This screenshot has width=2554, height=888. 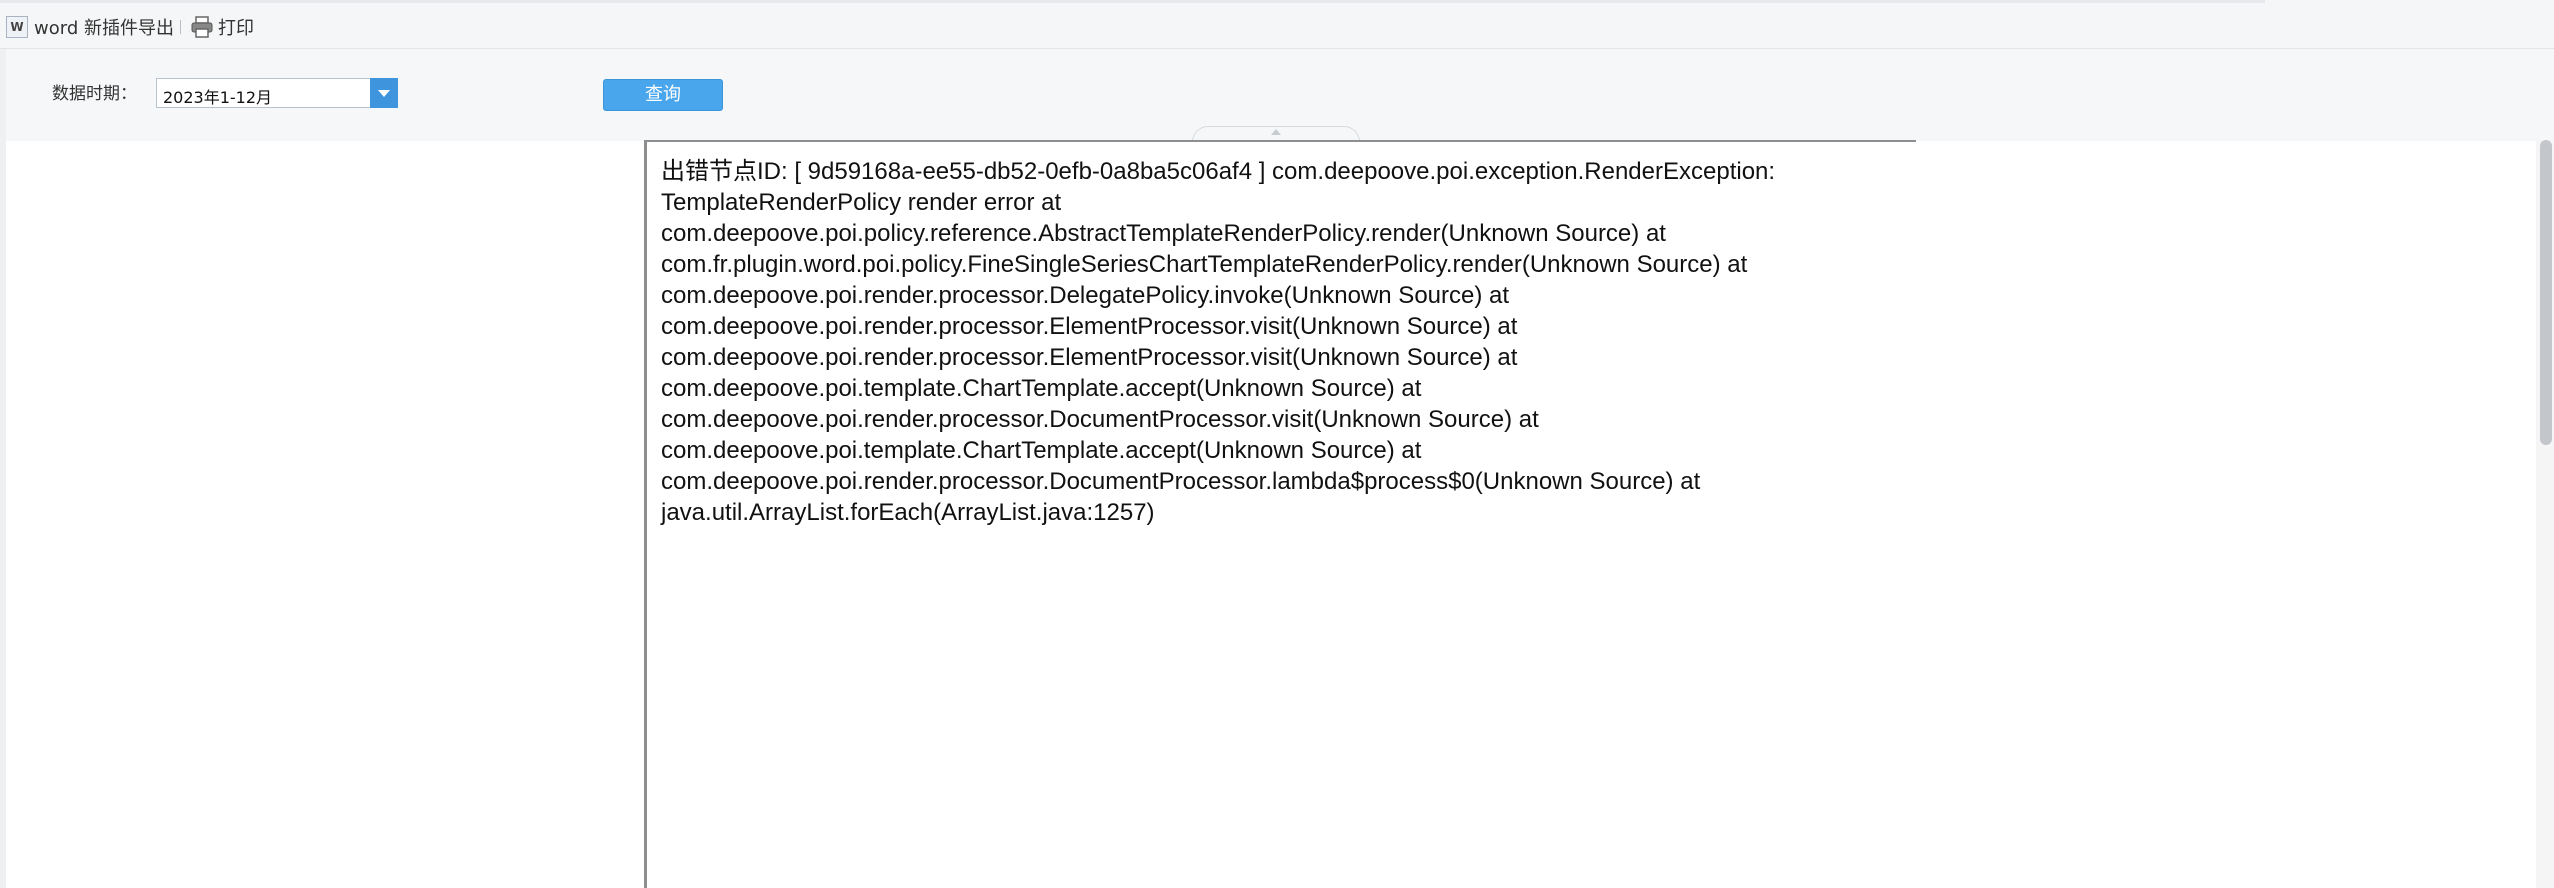 I want to click on print-button: 打印, so click(x=222, y=27).